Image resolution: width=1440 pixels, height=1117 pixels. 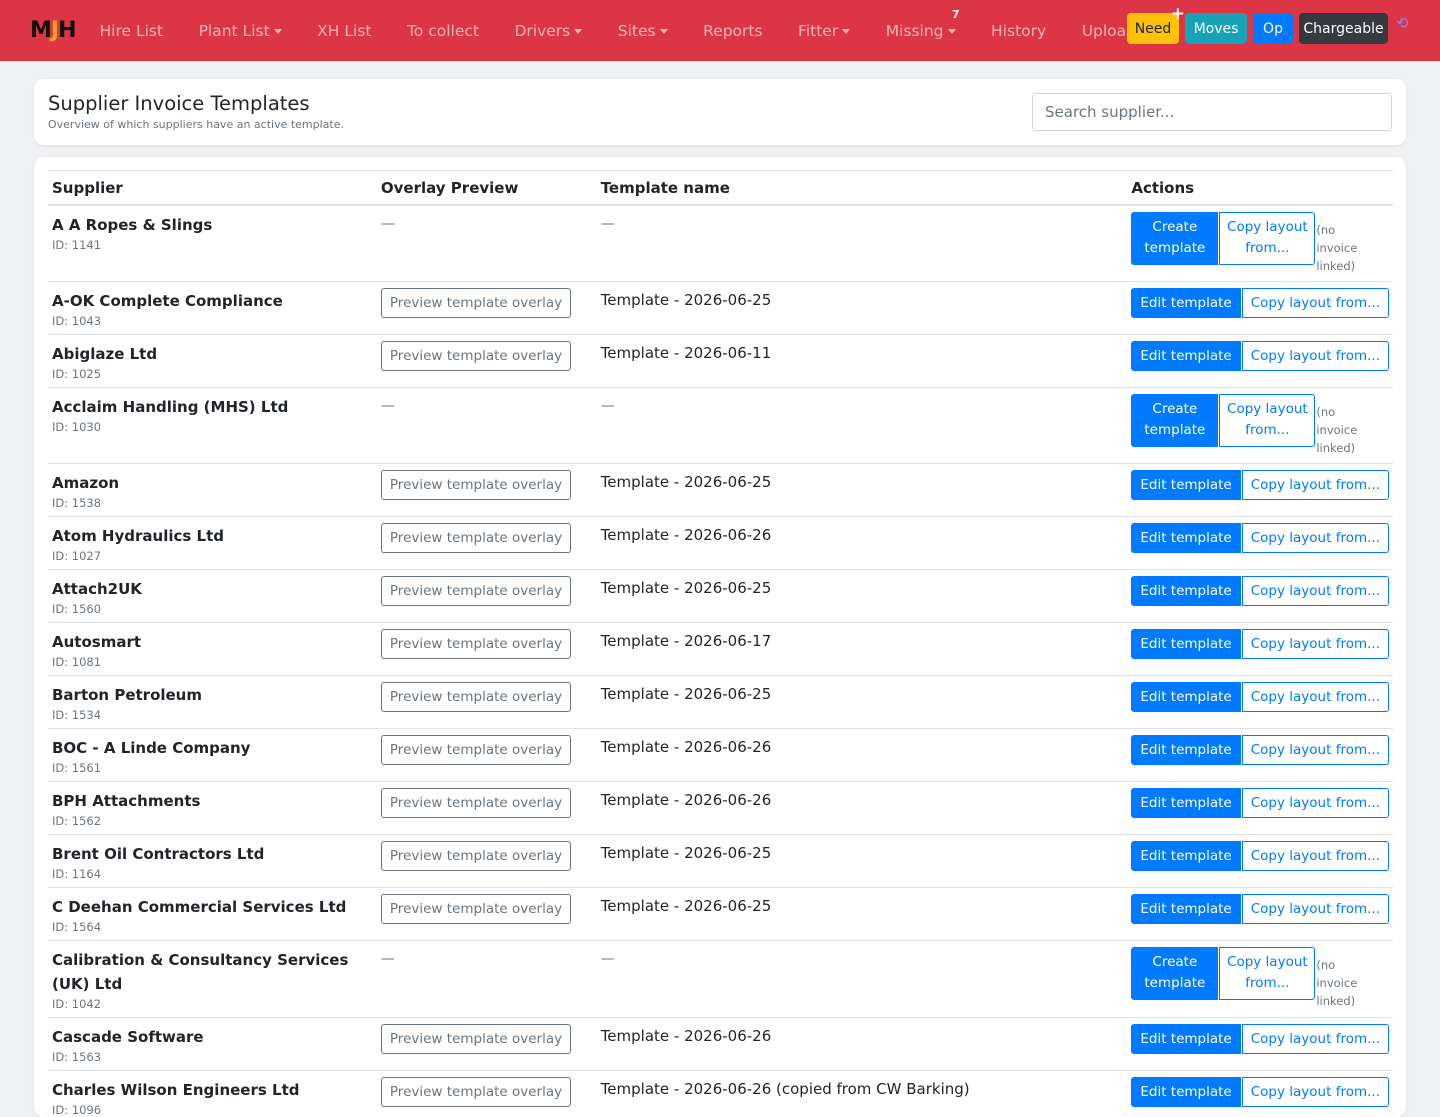 What do you see at coordinates (1343, 28) in the screenshot?
I see `chargeable-badge-button: Chargeable` at bounding box center [1343, 28].